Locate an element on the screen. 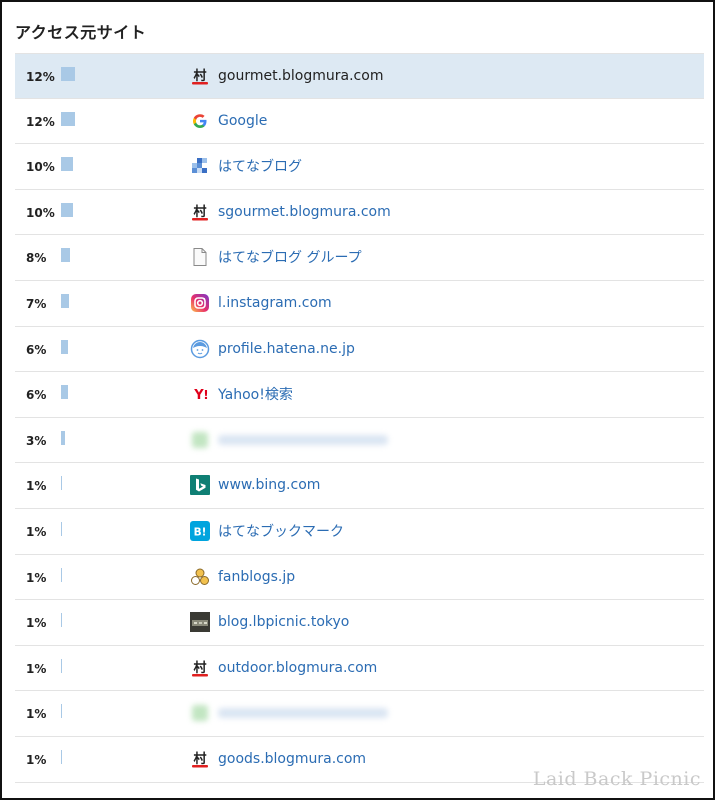  svg-text: B! is located at coordinates (200, 532).